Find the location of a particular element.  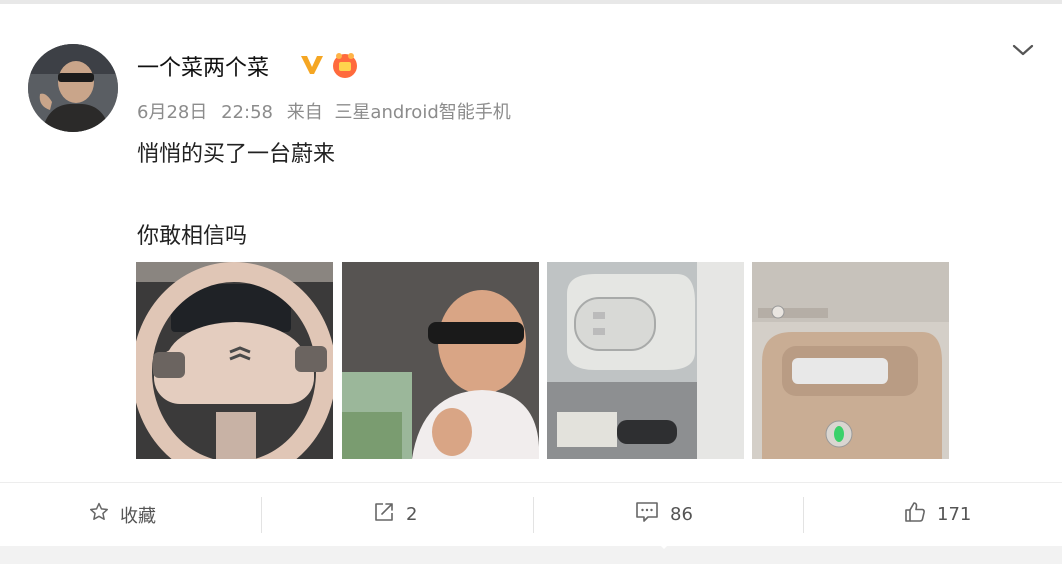

comment-icon is located at coordinates (647, 514).